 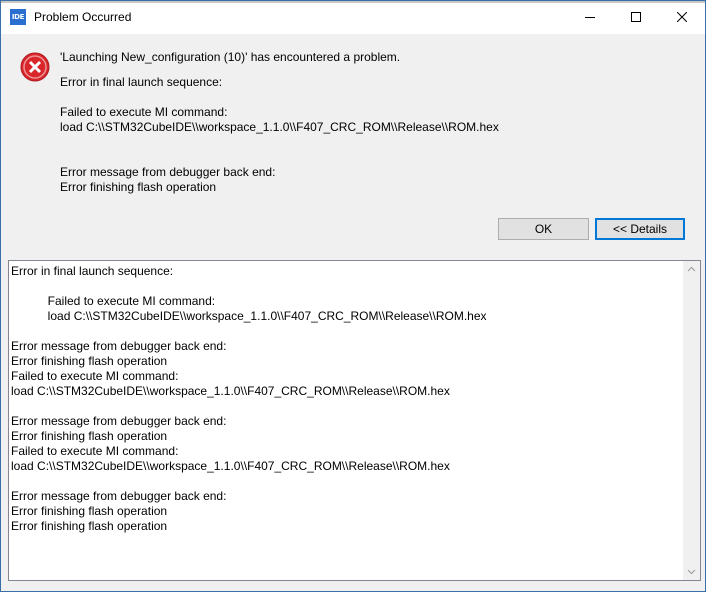 I want to click on dialog-bottom-edge, so click(x=353, y=589).